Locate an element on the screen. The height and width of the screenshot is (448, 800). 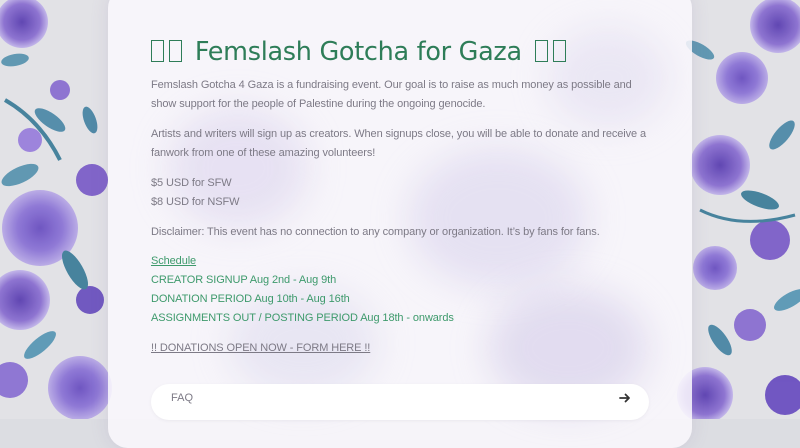
price-nsfw: $8 USD for NSFW is located at coordinates (195, 202).